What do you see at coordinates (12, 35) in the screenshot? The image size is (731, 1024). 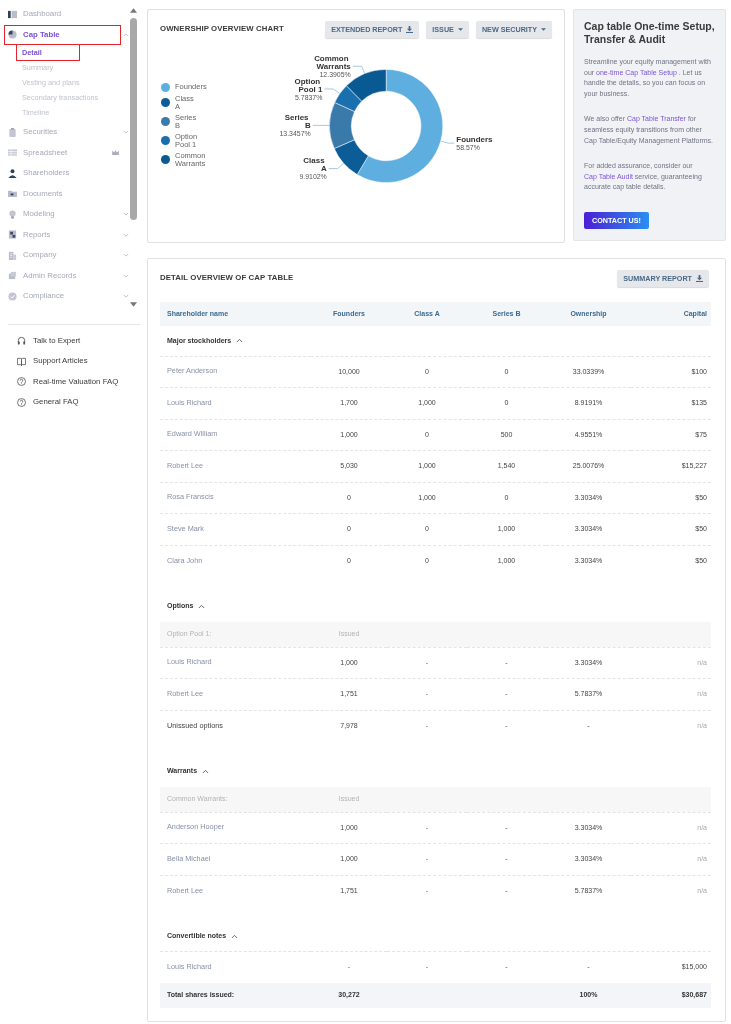 I see `pie-chart-icon` at bounding box center [12, 35].